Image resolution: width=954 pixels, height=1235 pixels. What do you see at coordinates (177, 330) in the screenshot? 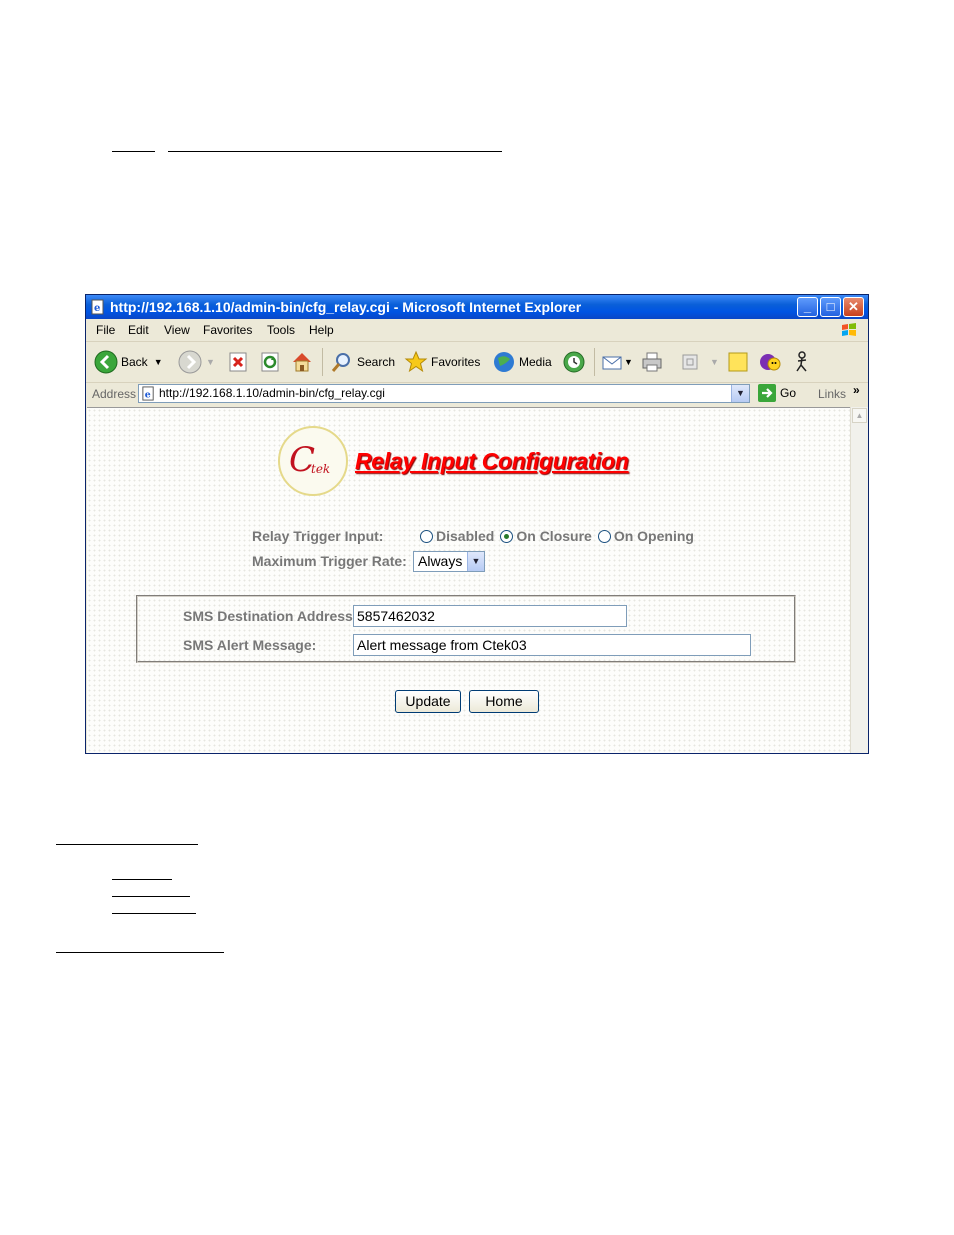
I see `menu-view: View` at bounding box center [177, 330].